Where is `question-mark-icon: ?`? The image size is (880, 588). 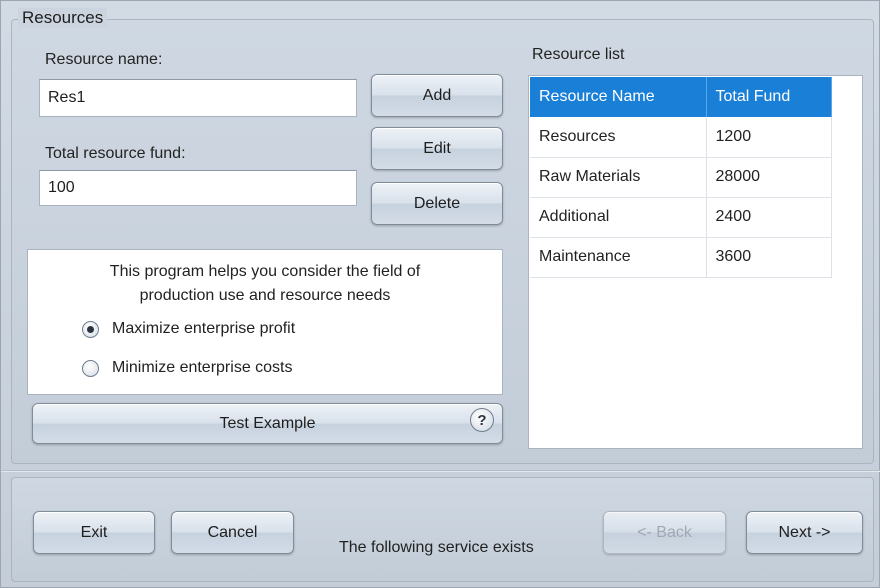
question-mark-icon: ? is located at coordinates (482, 420).